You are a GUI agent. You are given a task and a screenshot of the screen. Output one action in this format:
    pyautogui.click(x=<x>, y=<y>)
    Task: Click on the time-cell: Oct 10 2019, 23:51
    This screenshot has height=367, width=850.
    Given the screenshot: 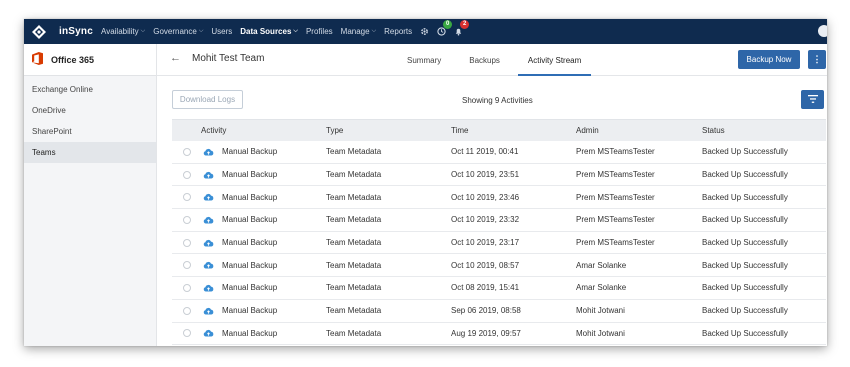 What is the action you would take?
    pyautogui.click(x=485, y=175)
    